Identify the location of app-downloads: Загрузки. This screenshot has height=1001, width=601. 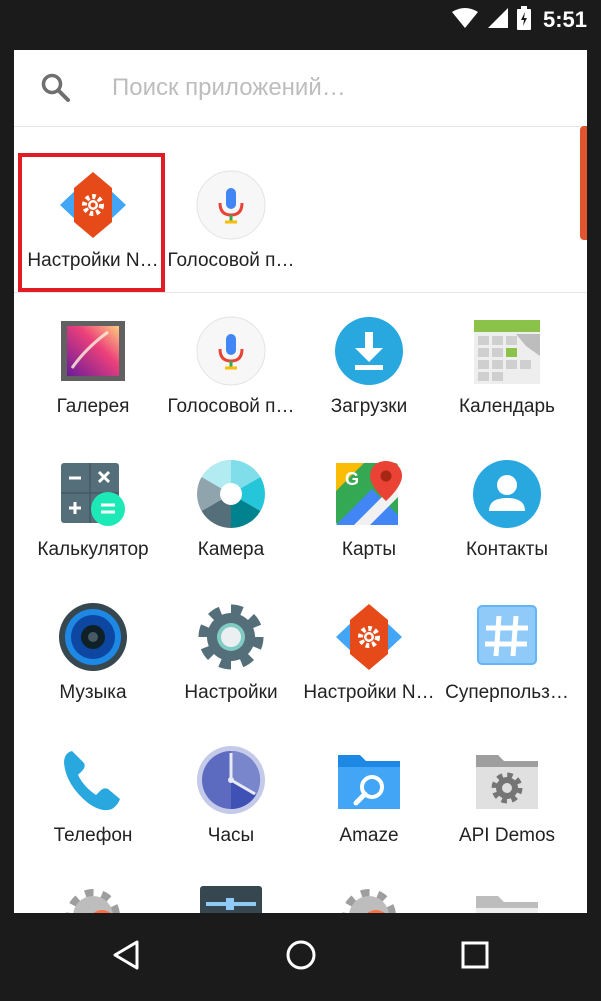
(369, 381).